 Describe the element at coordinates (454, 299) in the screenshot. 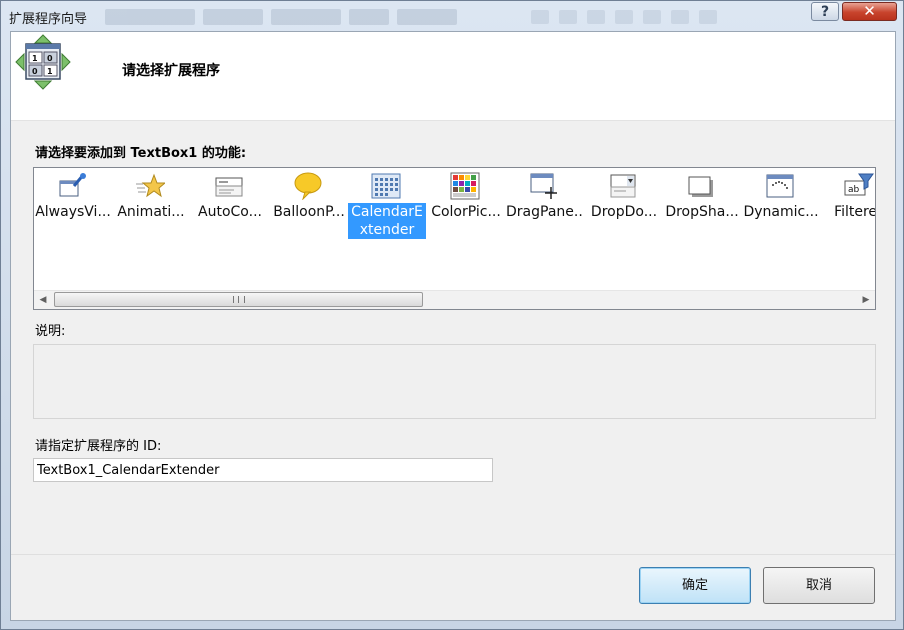

I see `horizontal-scrollbar: ◀ ▶` at that location.